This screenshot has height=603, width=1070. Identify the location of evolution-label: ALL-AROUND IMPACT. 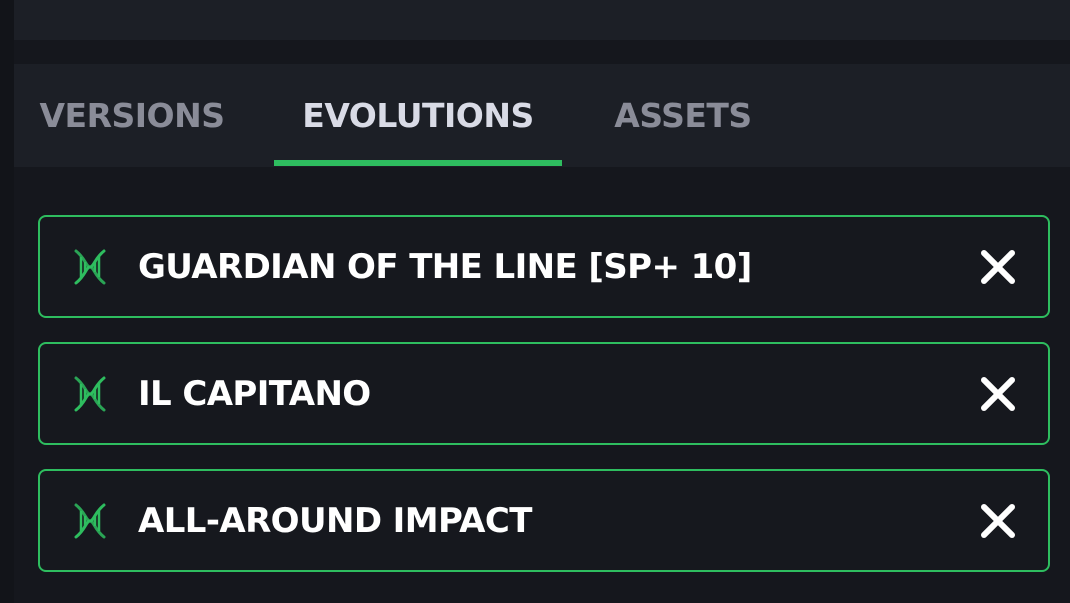
(335, 520).